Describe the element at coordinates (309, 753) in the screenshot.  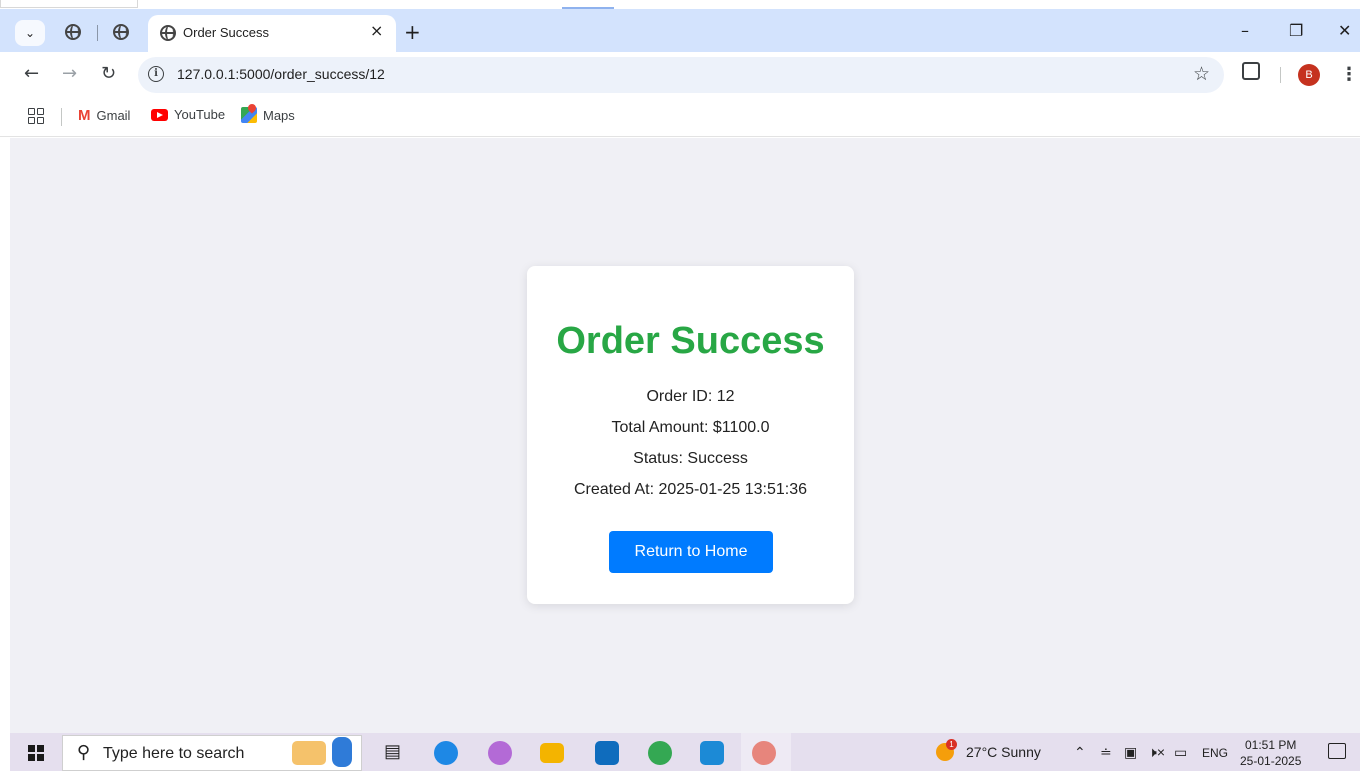
I see `notepad-icon` at that location.